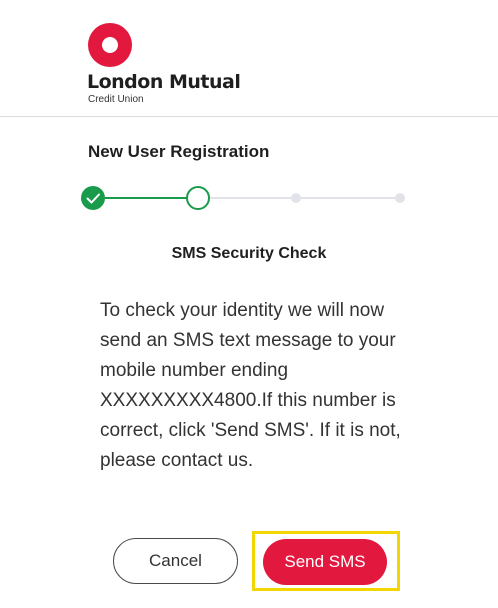 The width and height of the screenshot is (498, 608). Describe the element at coordinates (249, 253) in the screenshot. I see `section-title: SMS Security Check` at that location.